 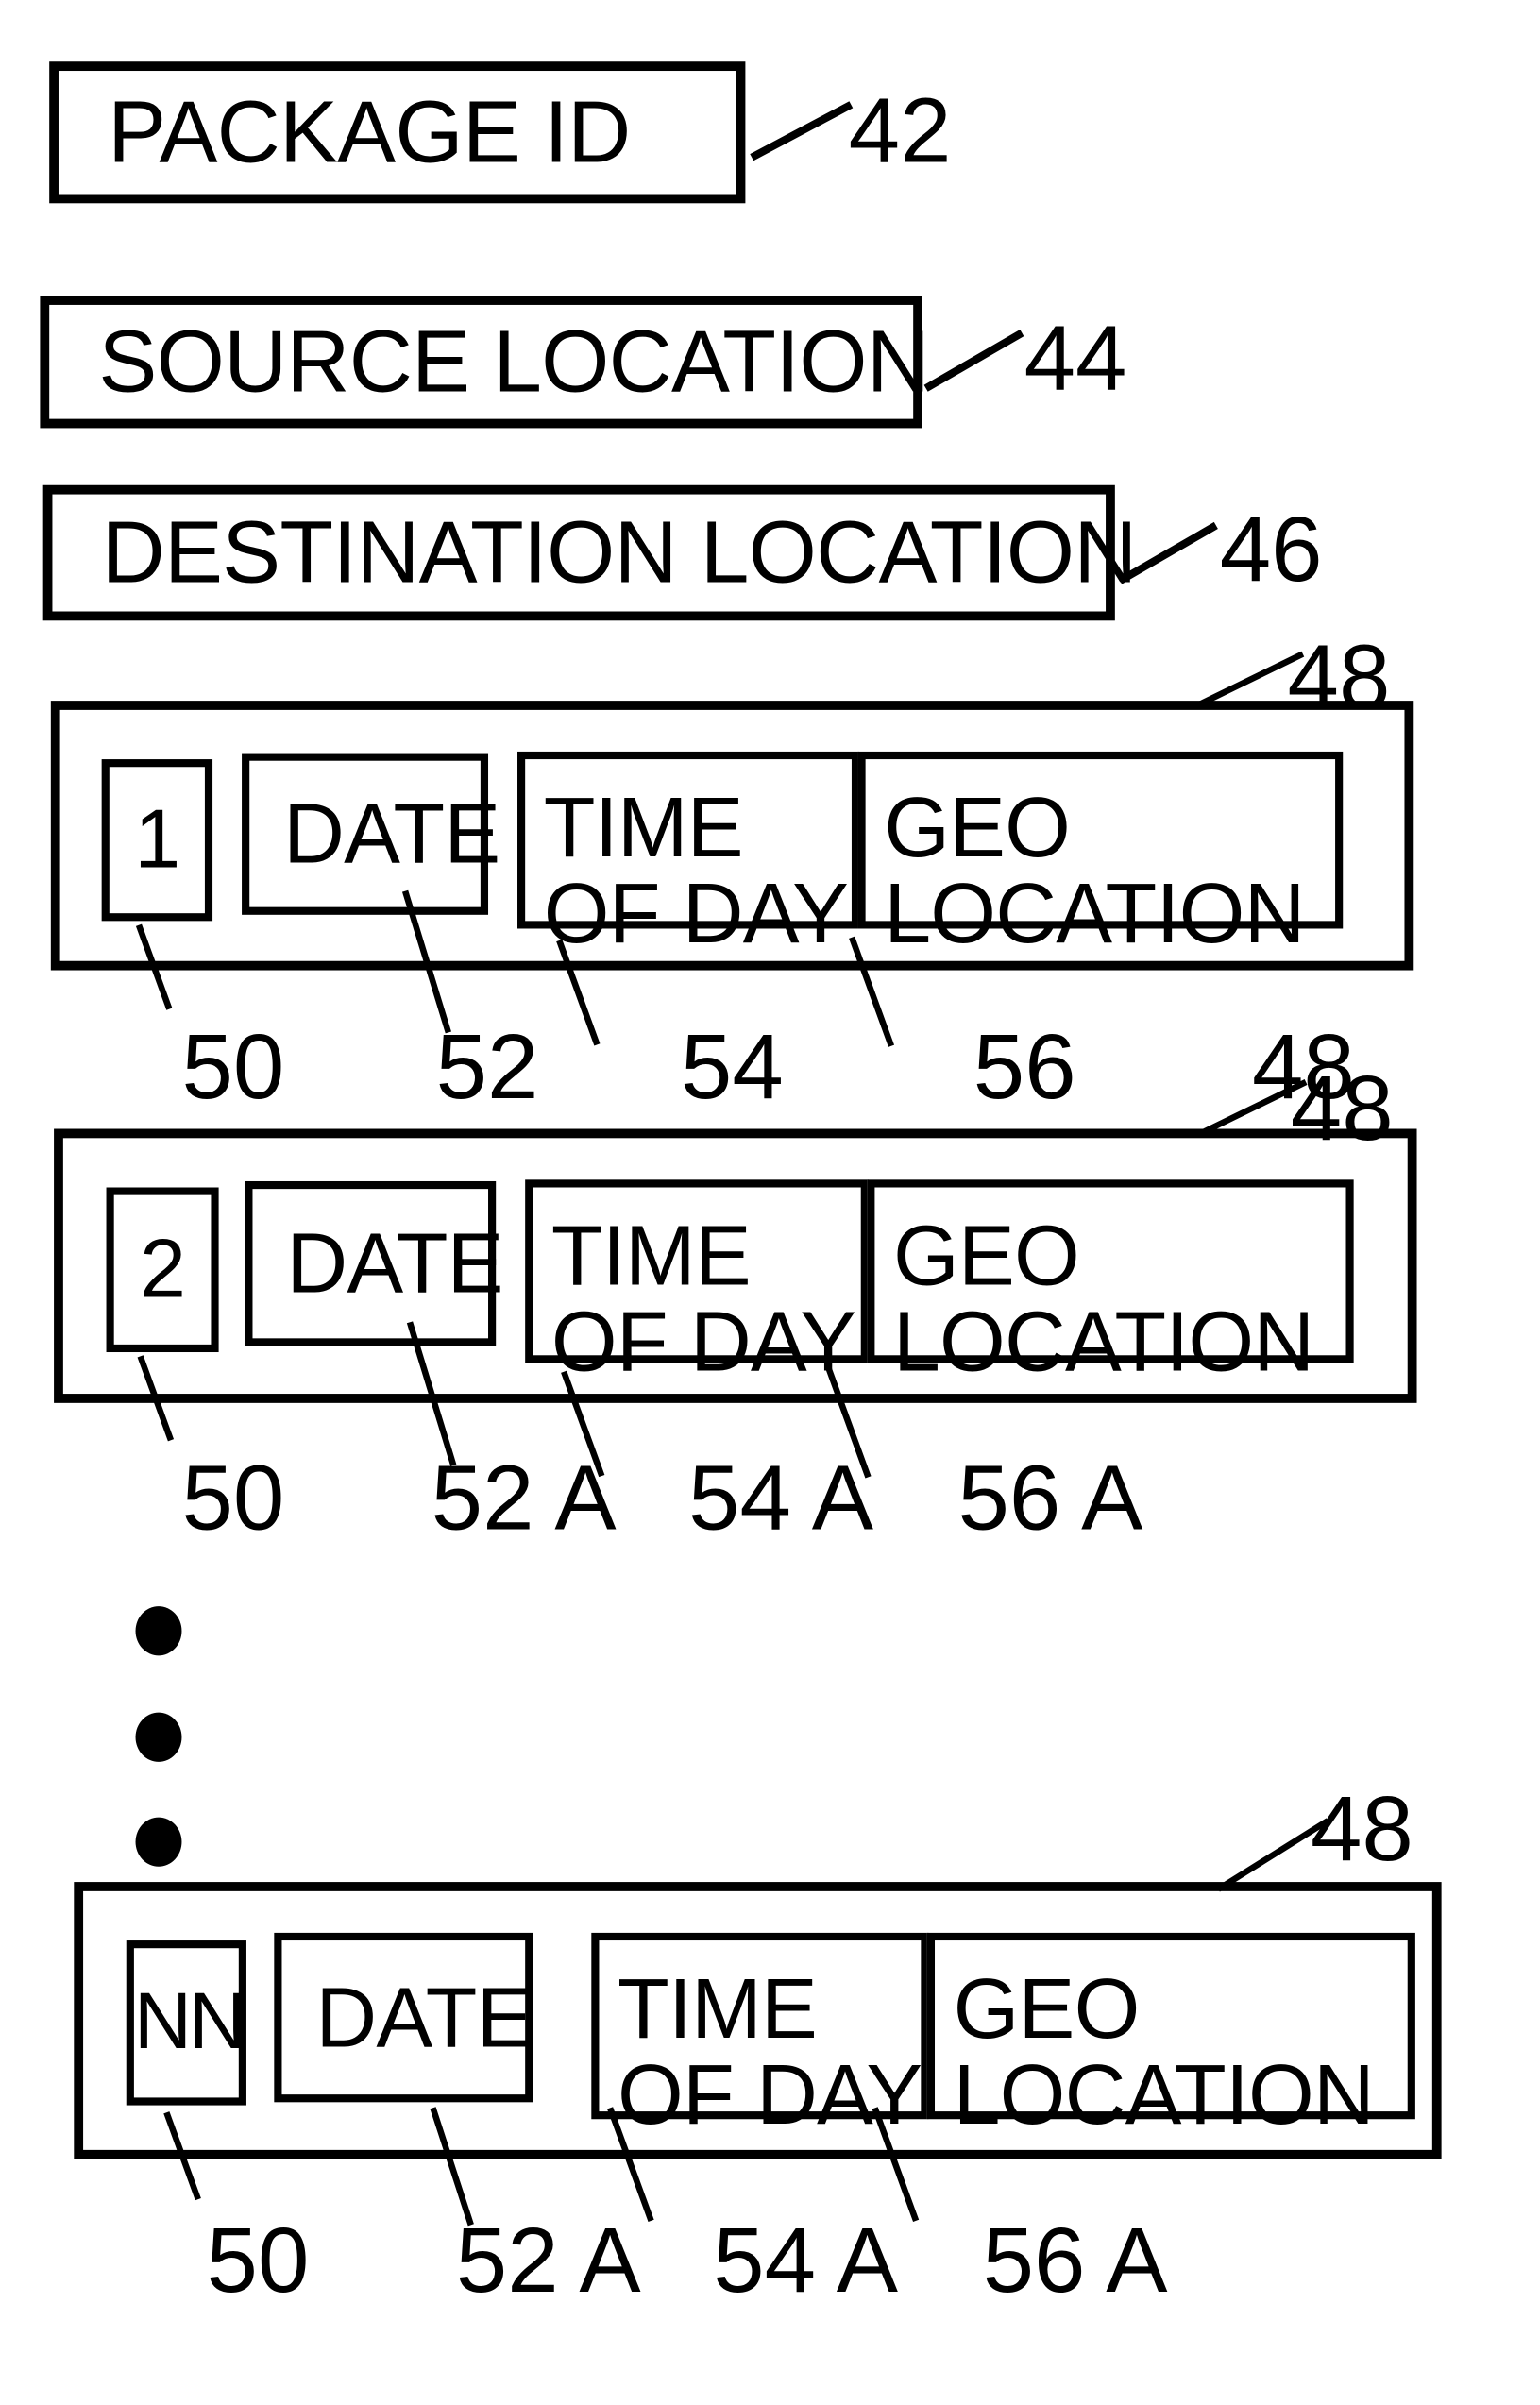 I want to click on reference-numeral-50-rownn: 50, so click(x=258, y=2260).